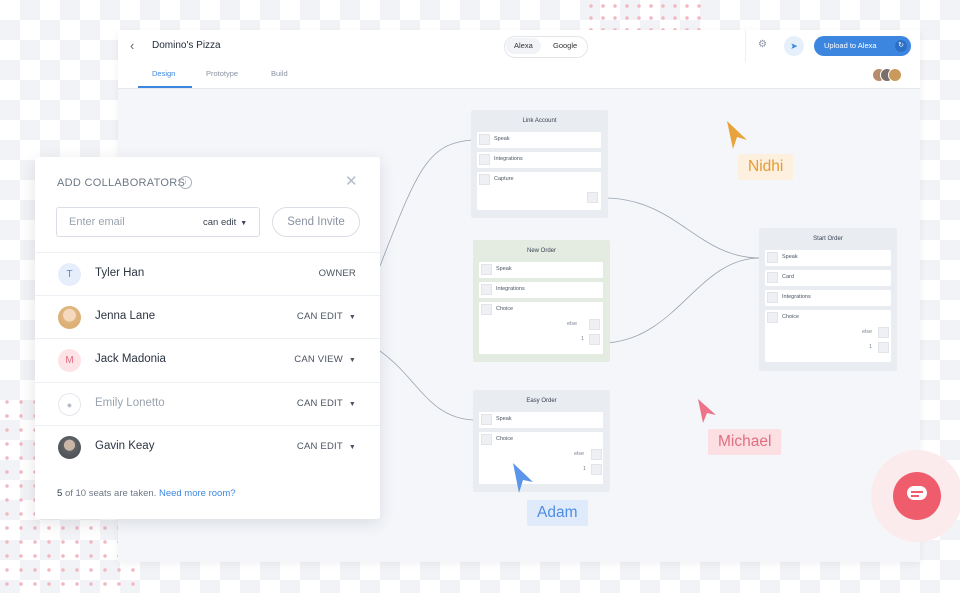 The image size is (960, 593). I want to click on member-name: Jenna Lane, so click(125, 316).